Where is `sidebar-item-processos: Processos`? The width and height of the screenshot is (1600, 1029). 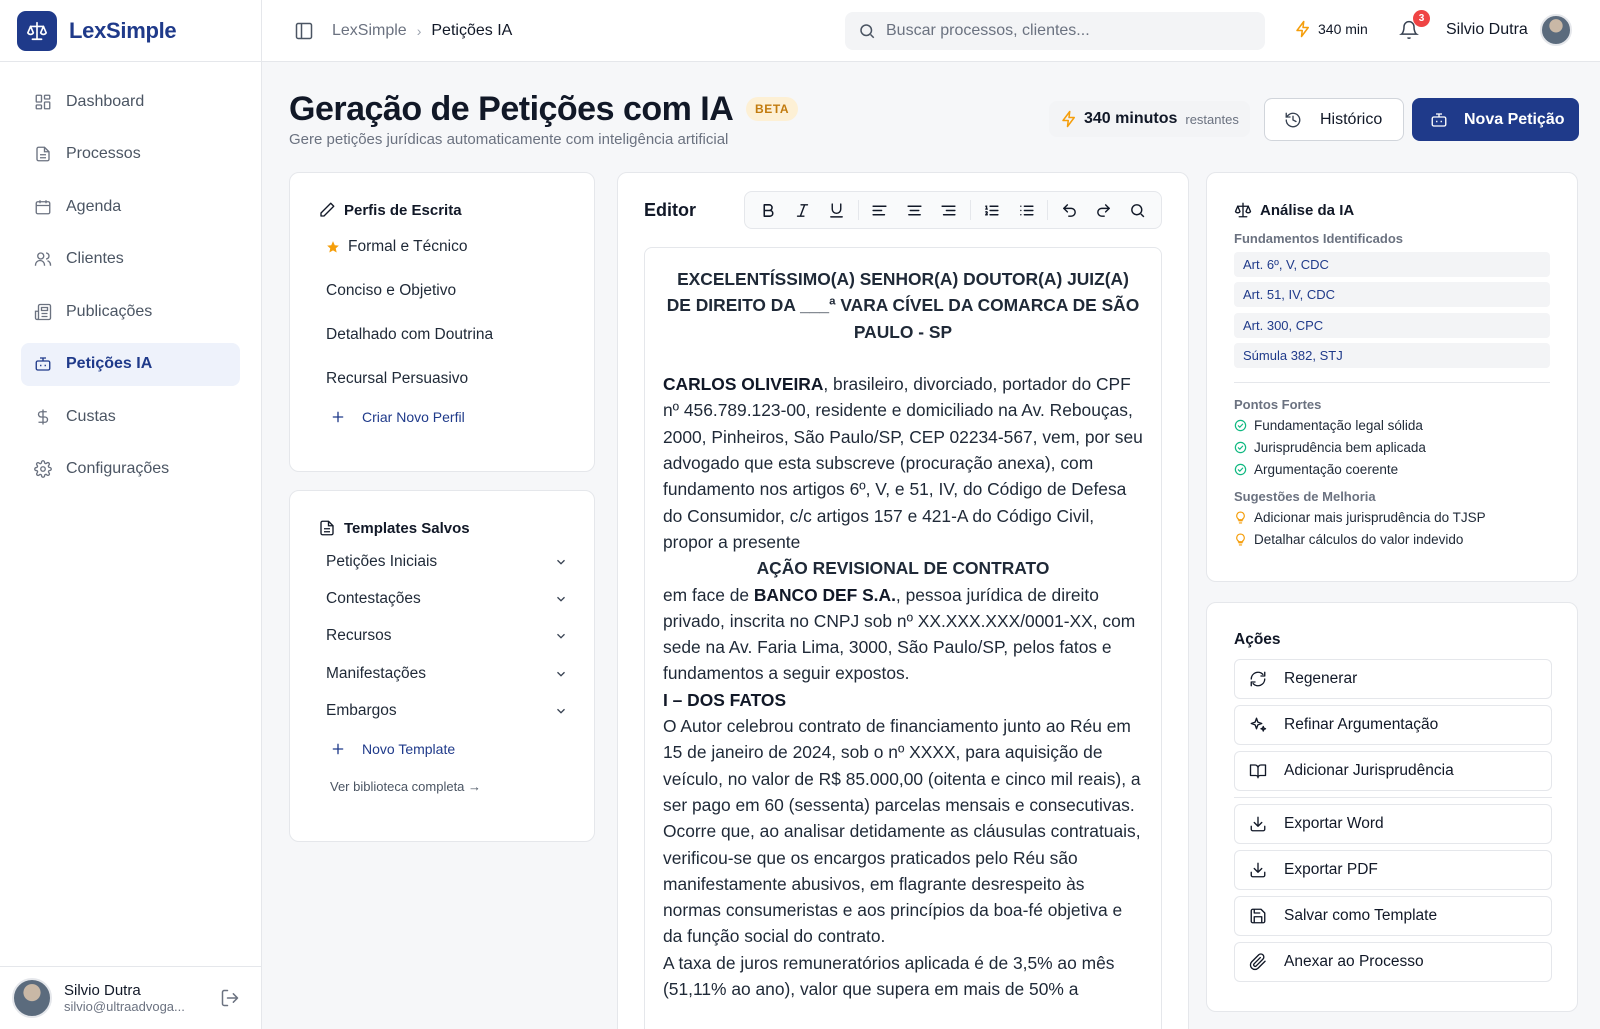 sidebar-item-processos: Processos is located at coordinates (130, 154).